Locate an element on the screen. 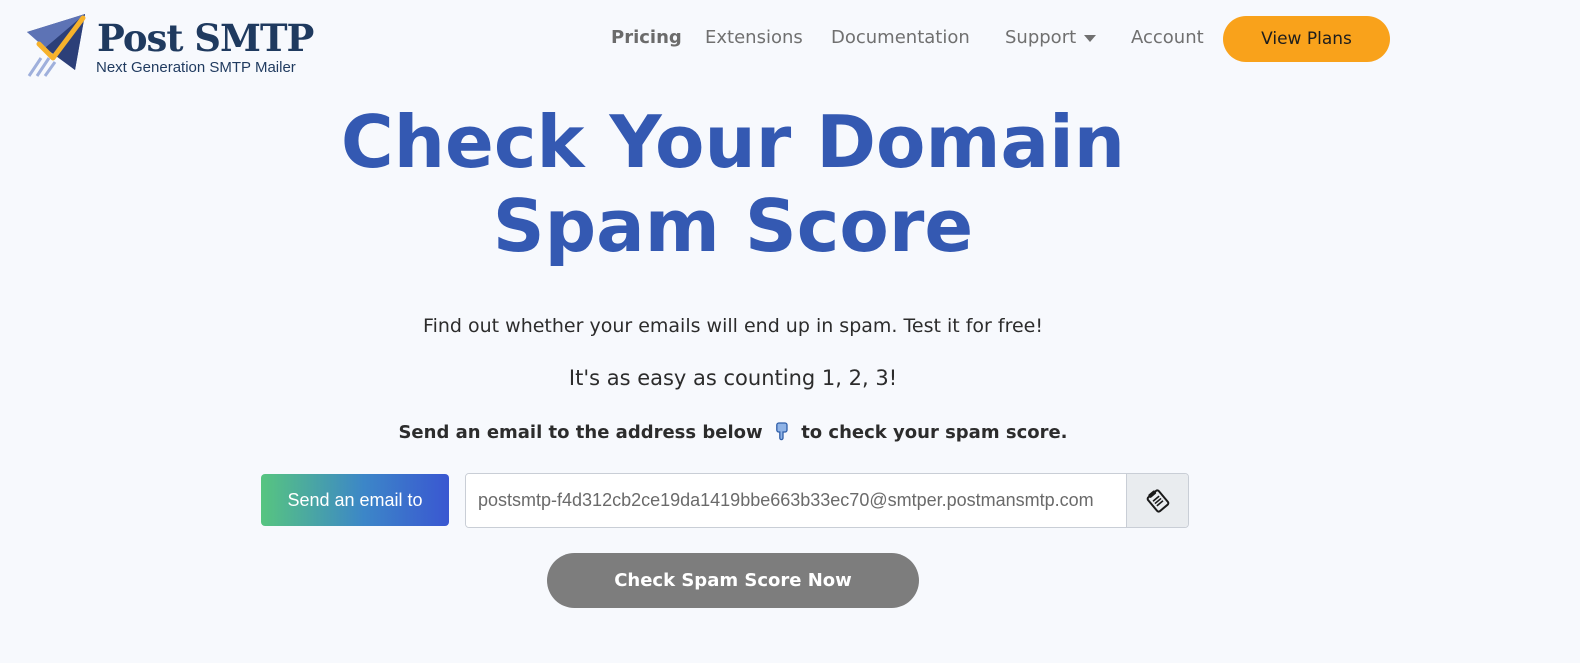  logo-tagline: Next Generation SMTP Mailer is located at coordinates (196, 67).